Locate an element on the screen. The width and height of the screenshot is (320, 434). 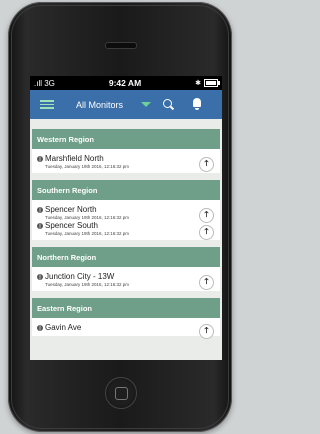
bluetooth-icon: ✱ is located at coordinates (198, 83).